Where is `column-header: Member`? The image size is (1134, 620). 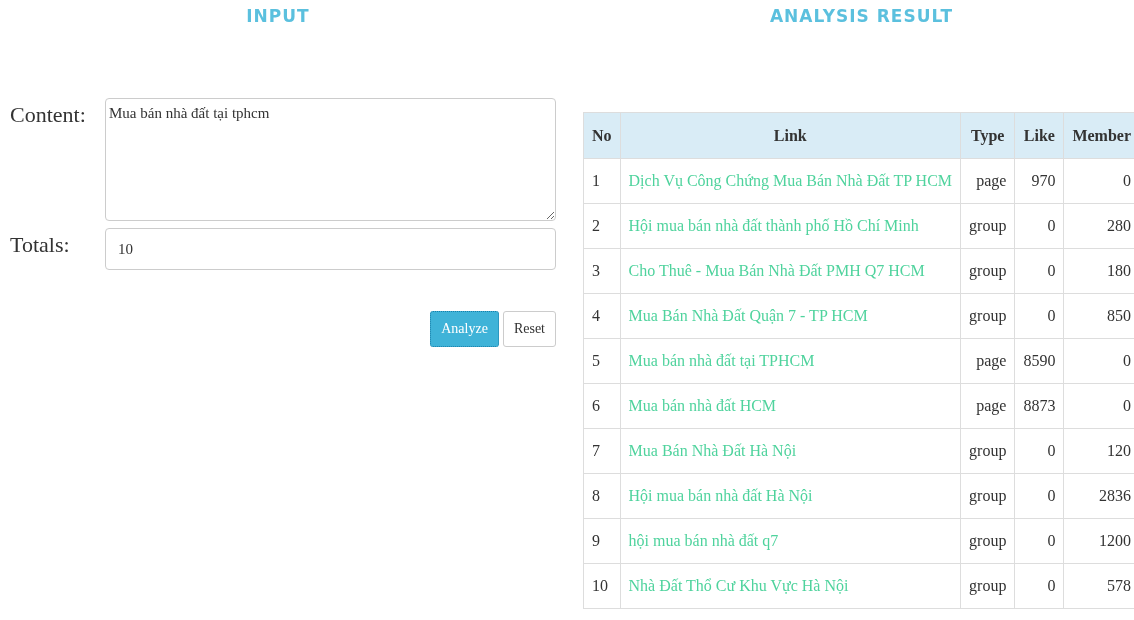
column-header: Member is located at coordinates (1098, 135).